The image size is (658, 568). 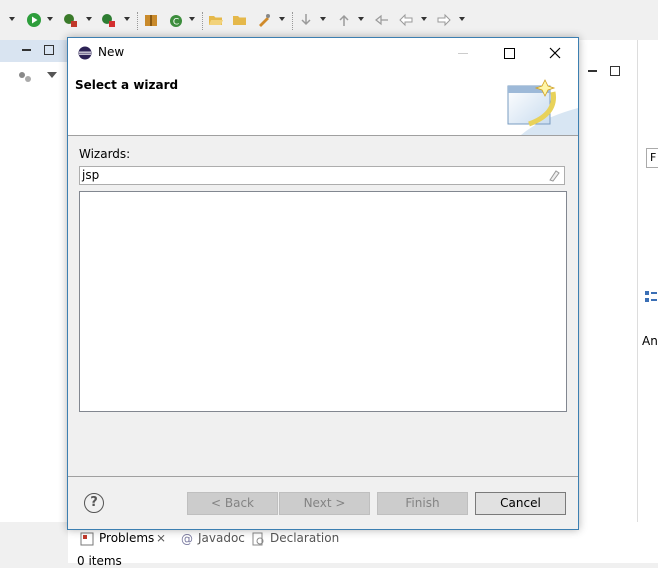 I want to click on previous-annotation-icon, so click(x=344, y=20).